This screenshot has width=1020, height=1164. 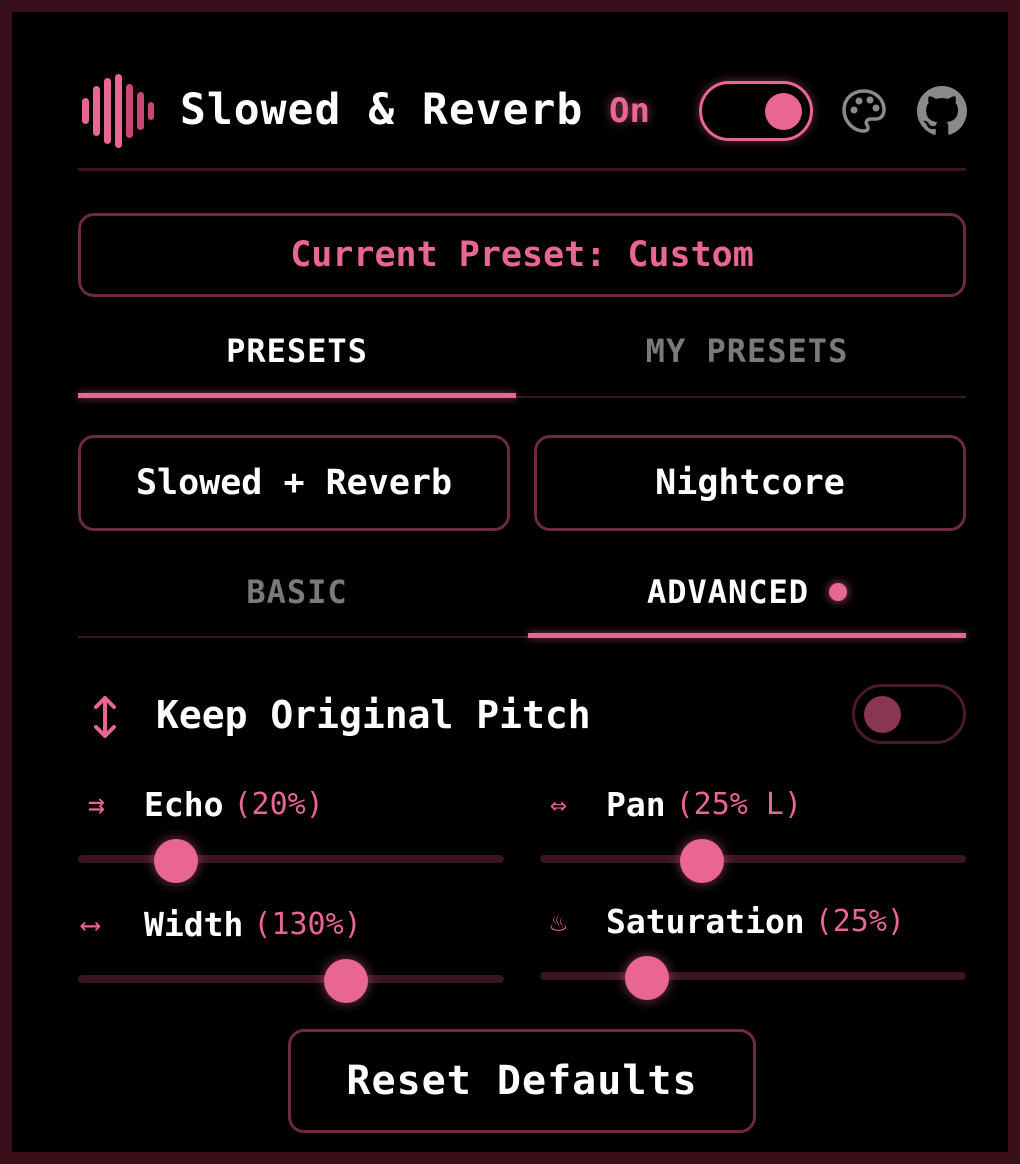 What do you see at coordinates (705, 921) in the screenshot?
I see `saturation-label: Saturation` at bounding box center [705, 921].